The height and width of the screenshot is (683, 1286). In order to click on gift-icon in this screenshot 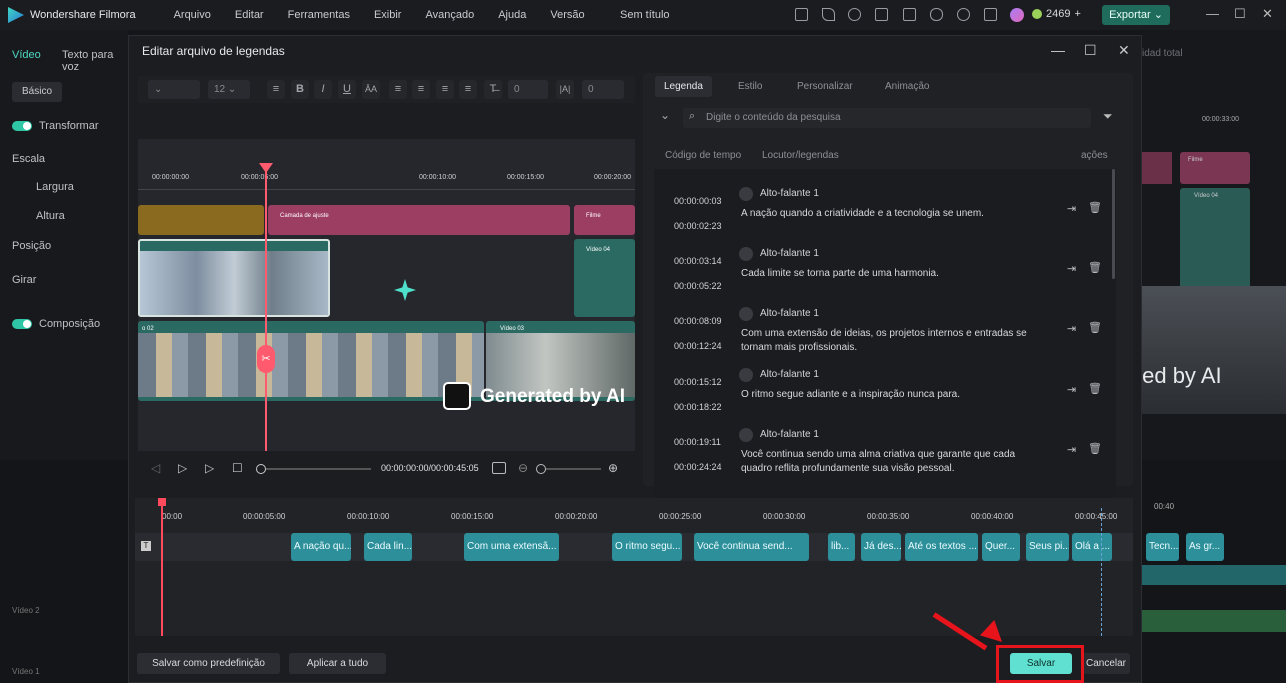, I will do `click(801, 14)`.